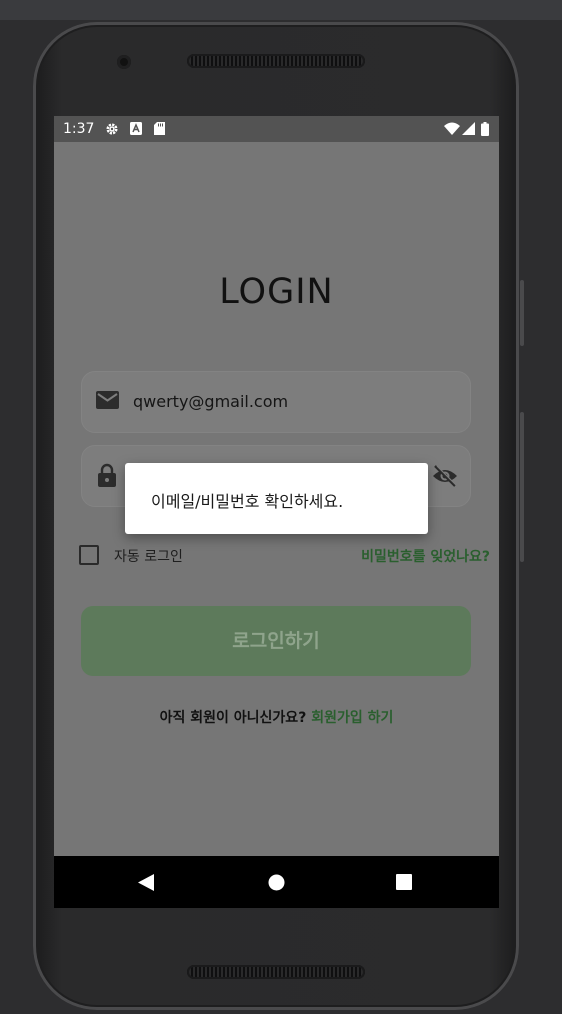  Describe the element at coordinates (233, 718) in the screenshot. I see `signup-prompt: 아직 회원이 아니신가요?` at that location.